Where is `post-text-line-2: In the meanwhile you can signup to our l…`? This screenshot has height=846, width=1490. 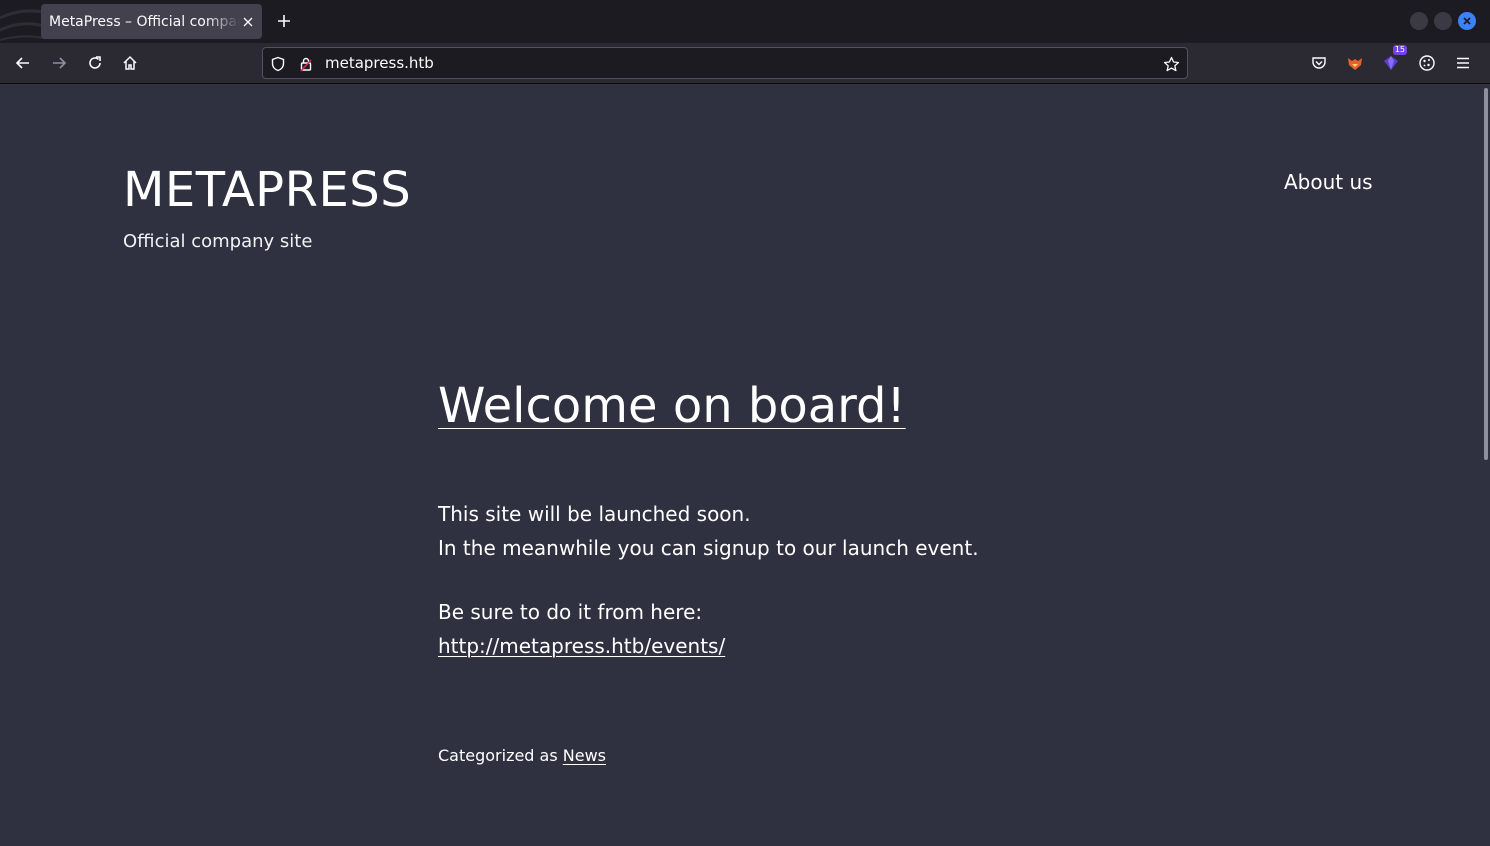 post-text-line-2: In the meanwhile you can signup to our l… is located at coordinates (708, 548).